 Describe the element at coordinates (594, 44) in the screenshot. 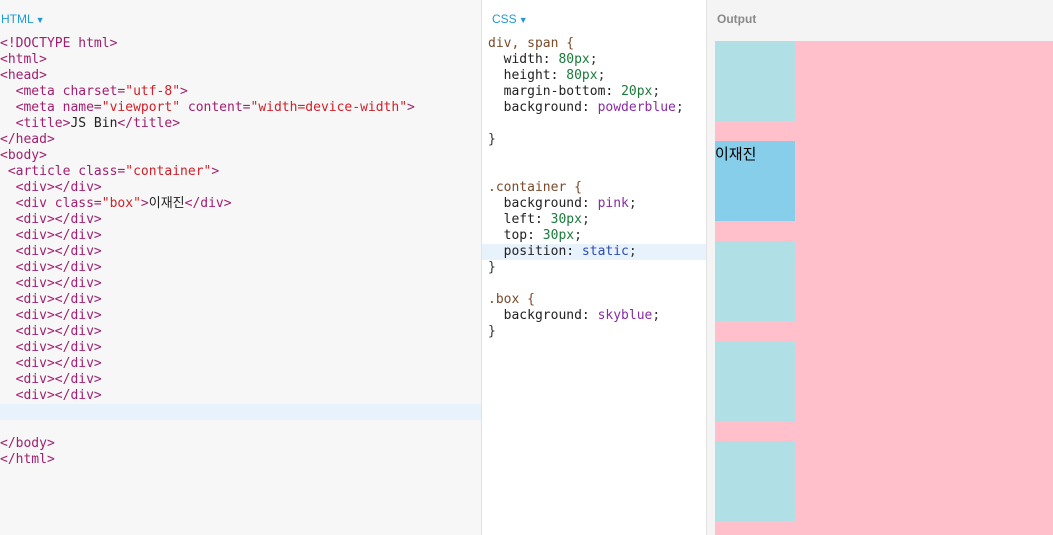

I see `css-code-line: div, span {` at that location.